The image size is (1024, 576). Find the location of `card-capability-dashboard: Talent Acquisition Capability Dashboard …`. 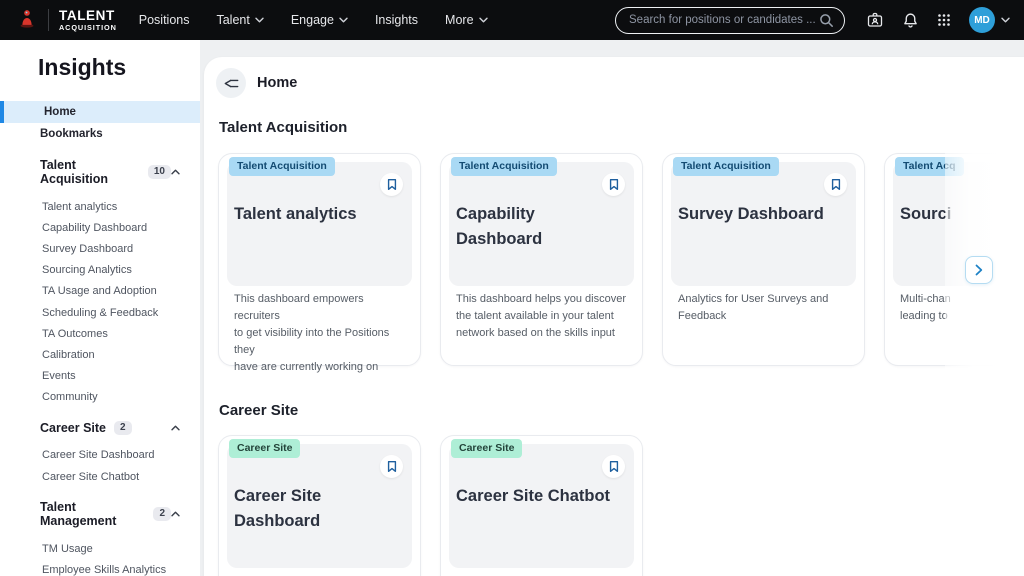

card-capability-dashboard: Talent Acquisition Capability Dashboard … is located at coordinates (541, 259).